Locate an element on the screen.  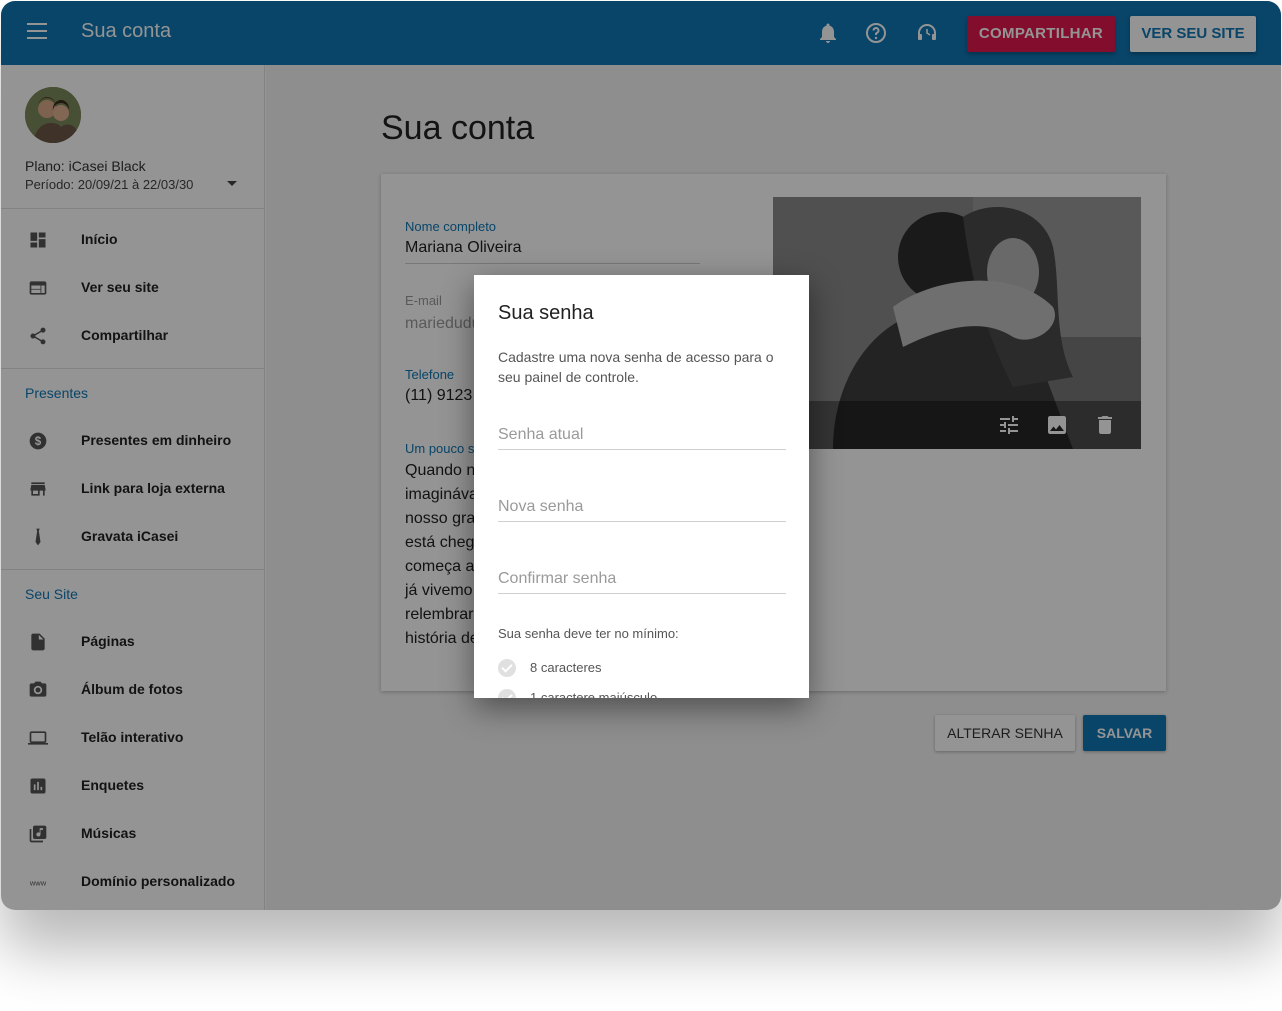
requirement-label: 1 caractere maiúsculo is located at coordinates (594, 694).